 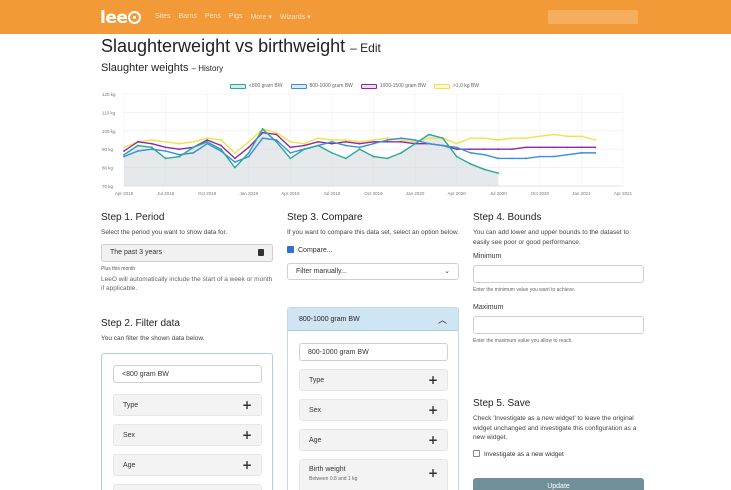 I want to click on chart-heading-text: Slaughter weights, so click(x=145, y=68).